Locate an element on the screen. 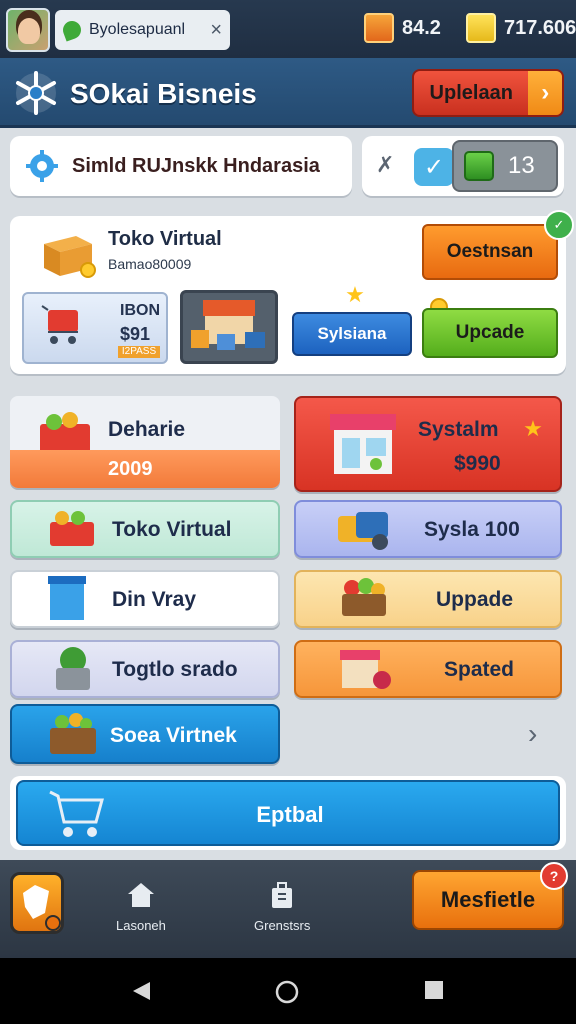  search-bar: Simld RUJnskk Hndarasia is located at coordinates (181, 166).